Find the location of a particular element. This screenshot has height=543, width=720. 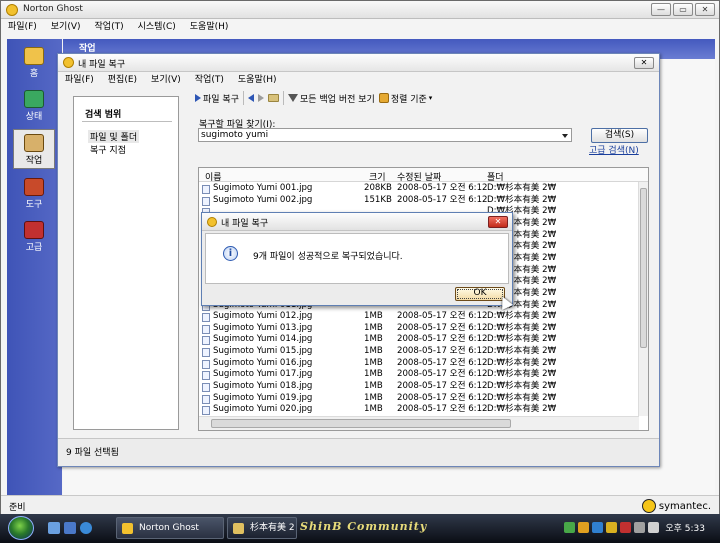

restore-complete-dialog: 내 파일 복구 ✕ i 9개 파일이 성공적으로 복구되었습니다. OK is located at coordinates (357, 261).